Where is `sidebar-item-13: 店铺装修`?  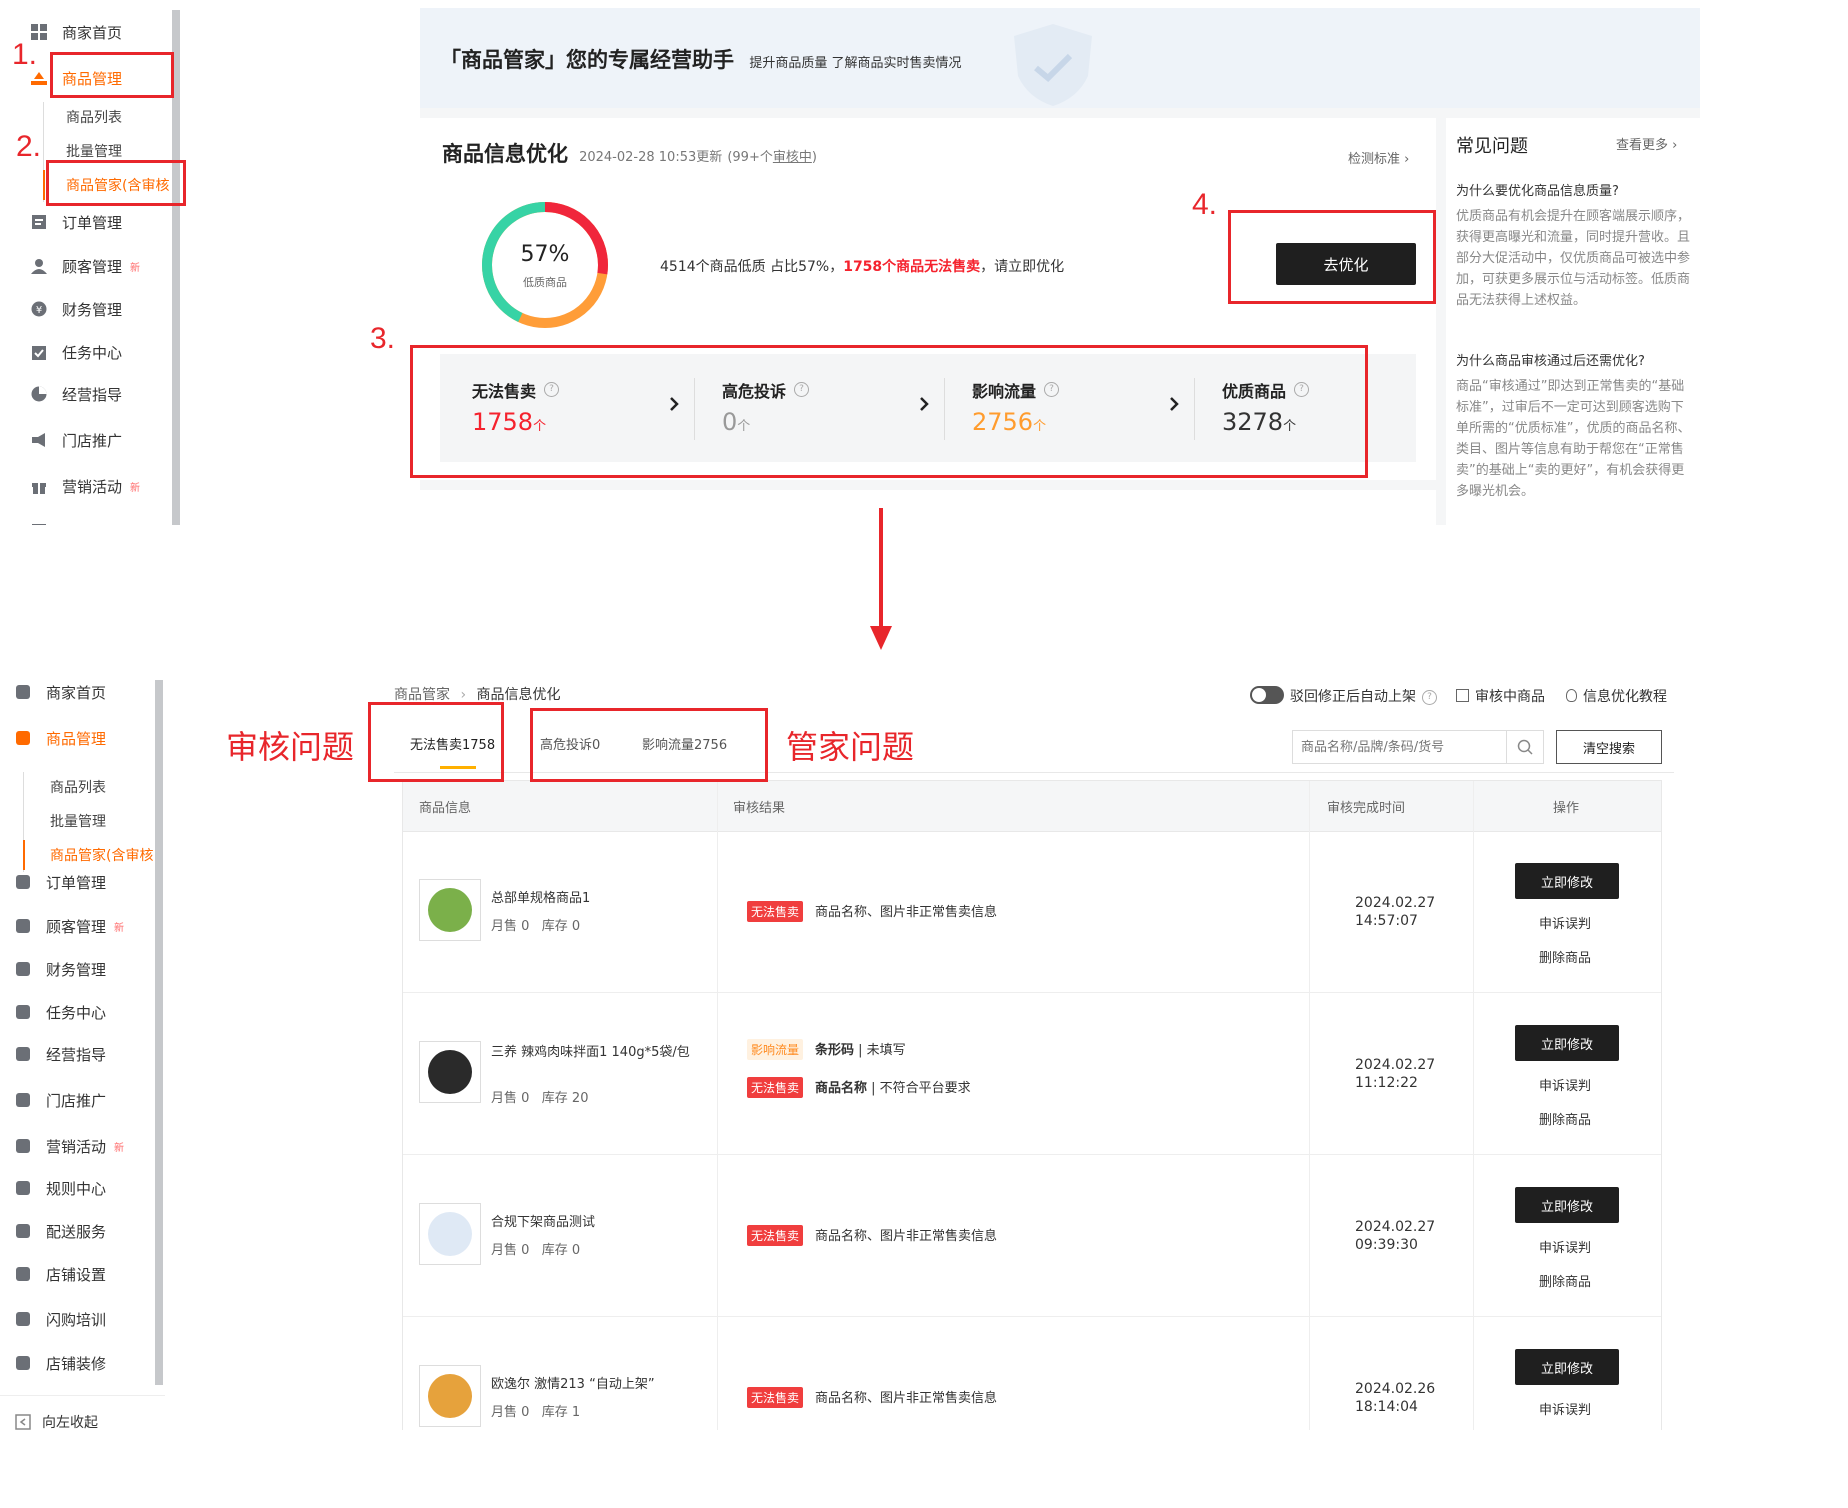 sidebar-item-13: 店铺装修 is located at coordinates (60, 1363).